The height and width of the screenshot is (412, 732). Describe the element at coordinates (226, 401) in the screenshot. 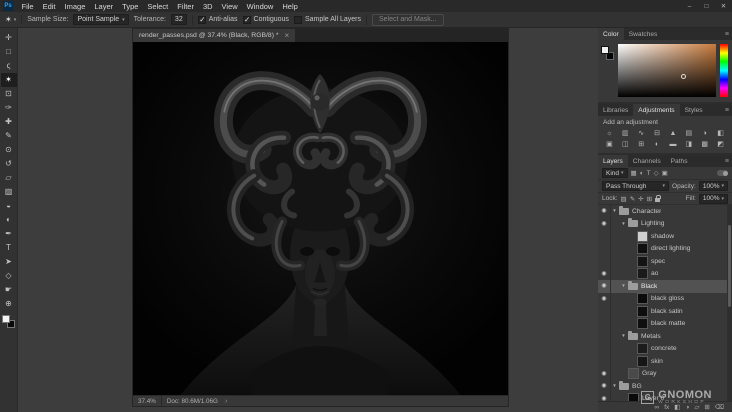

I see `status-chevron-icon: ›` at that location.